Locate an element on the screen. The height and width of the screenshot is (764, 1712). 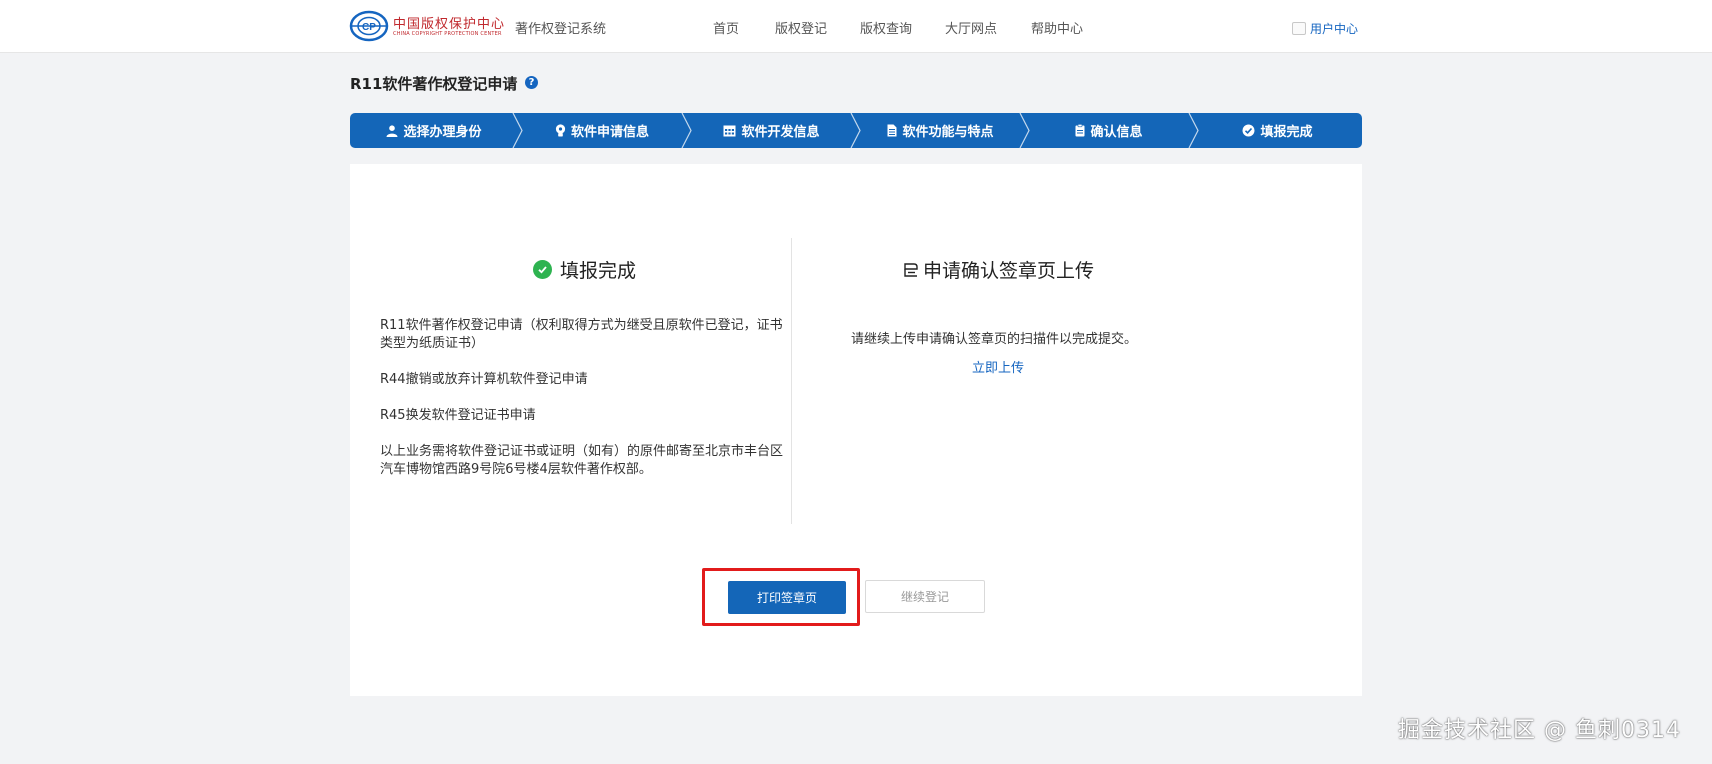
step-label: 软件功能与特点 is located at coordinates (948, 132).